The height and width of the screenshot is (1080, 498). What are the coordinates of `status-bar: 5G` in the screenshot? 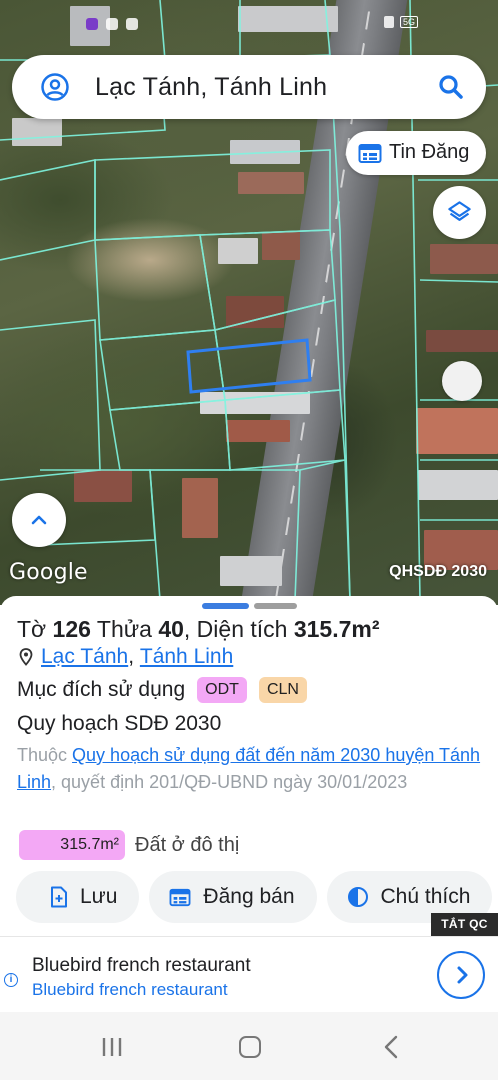 It's located at (249, 20).